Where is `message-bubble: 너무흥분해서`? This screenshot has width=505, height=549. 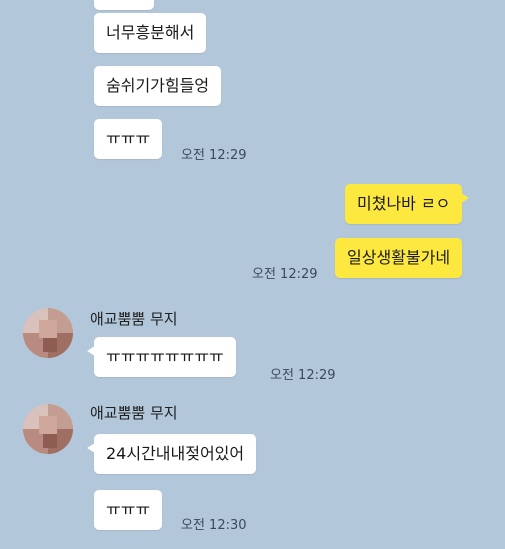 message-bubble: 너무흥분해서 is located at coordinates (150, 33).